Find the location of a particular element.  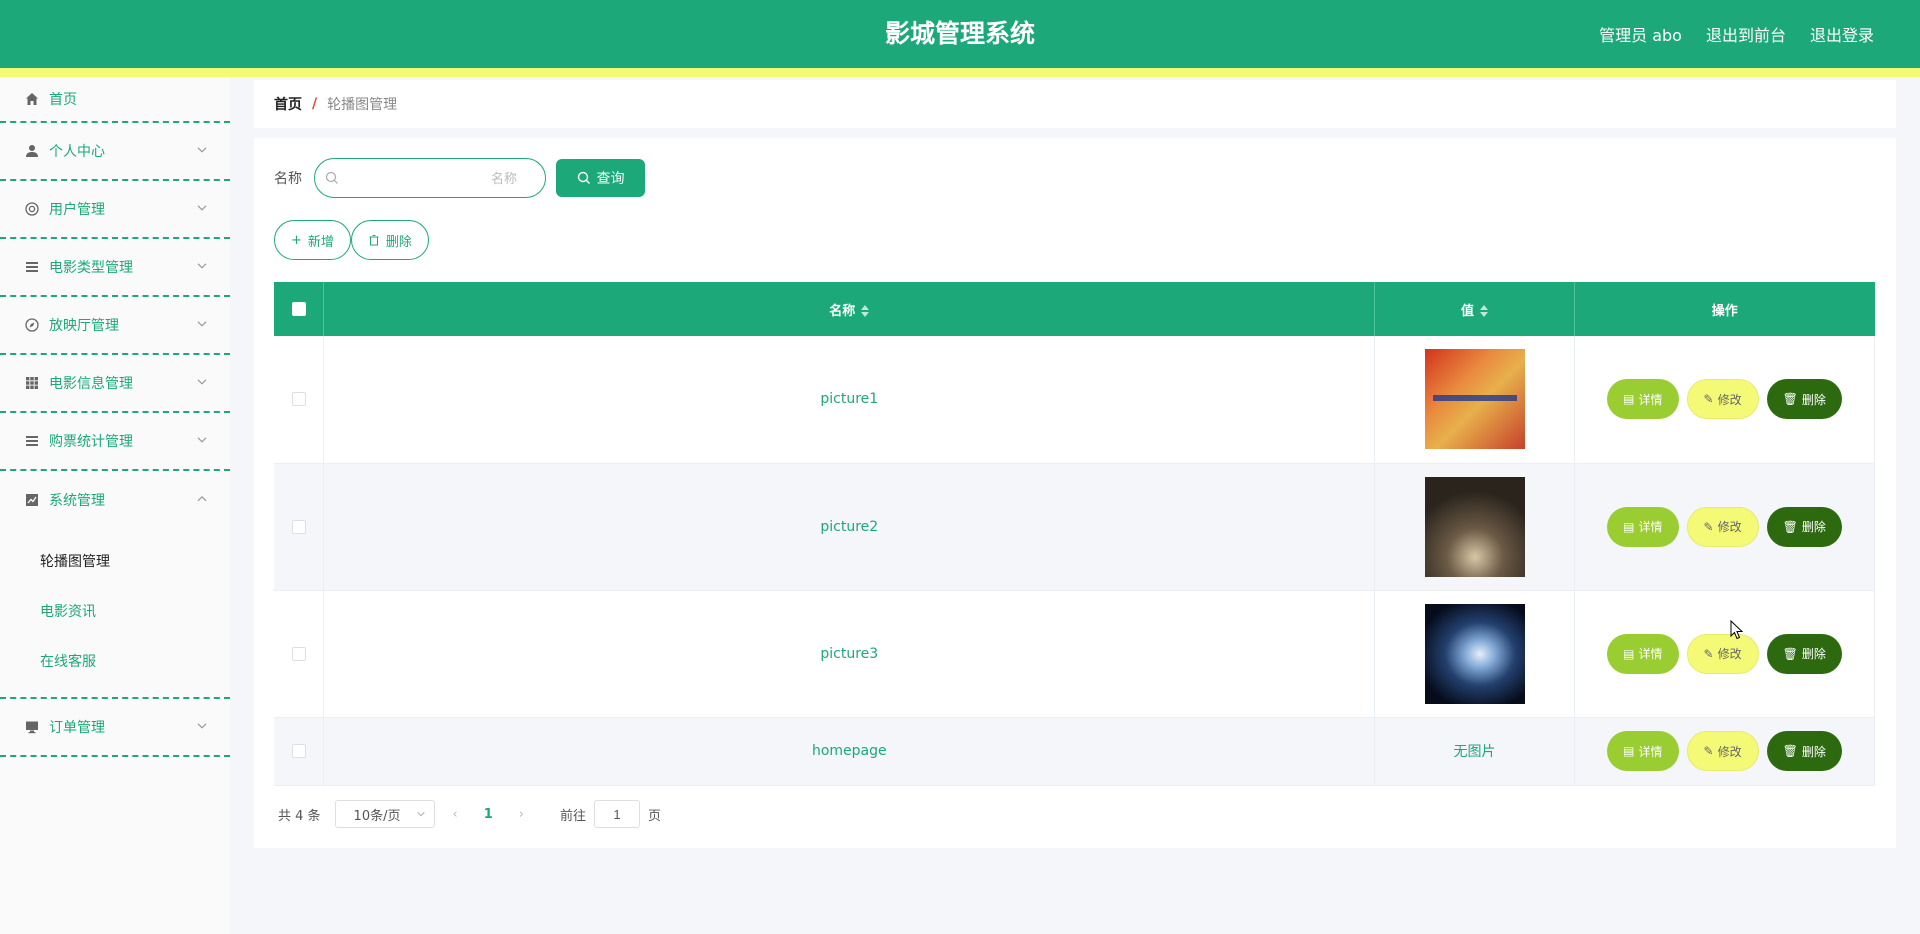

value-cell: 无图片 is located at coordinates (1475, 751).